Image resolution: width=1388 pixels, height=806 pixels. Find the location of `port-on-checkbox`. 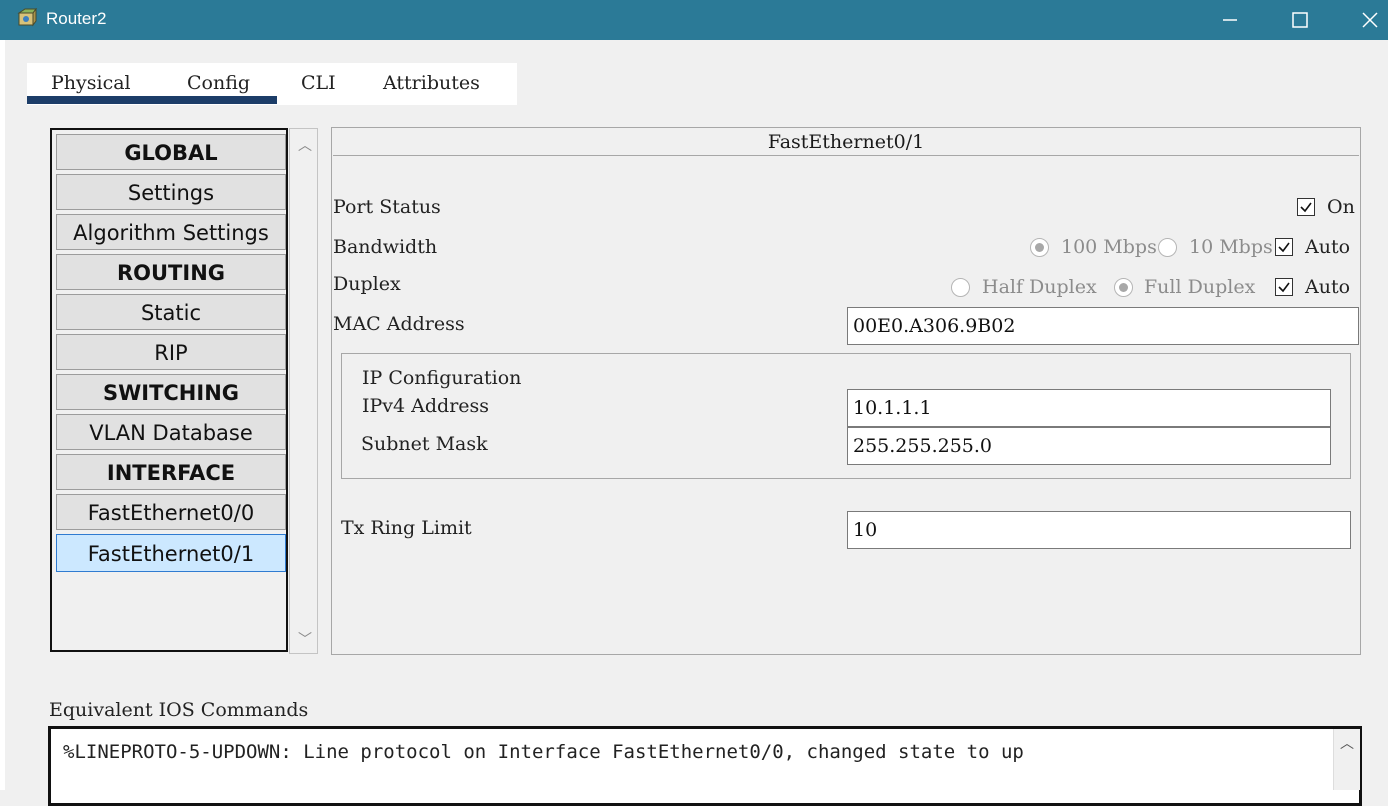

port-on-checkbox is located at coordinates (1306, 207).